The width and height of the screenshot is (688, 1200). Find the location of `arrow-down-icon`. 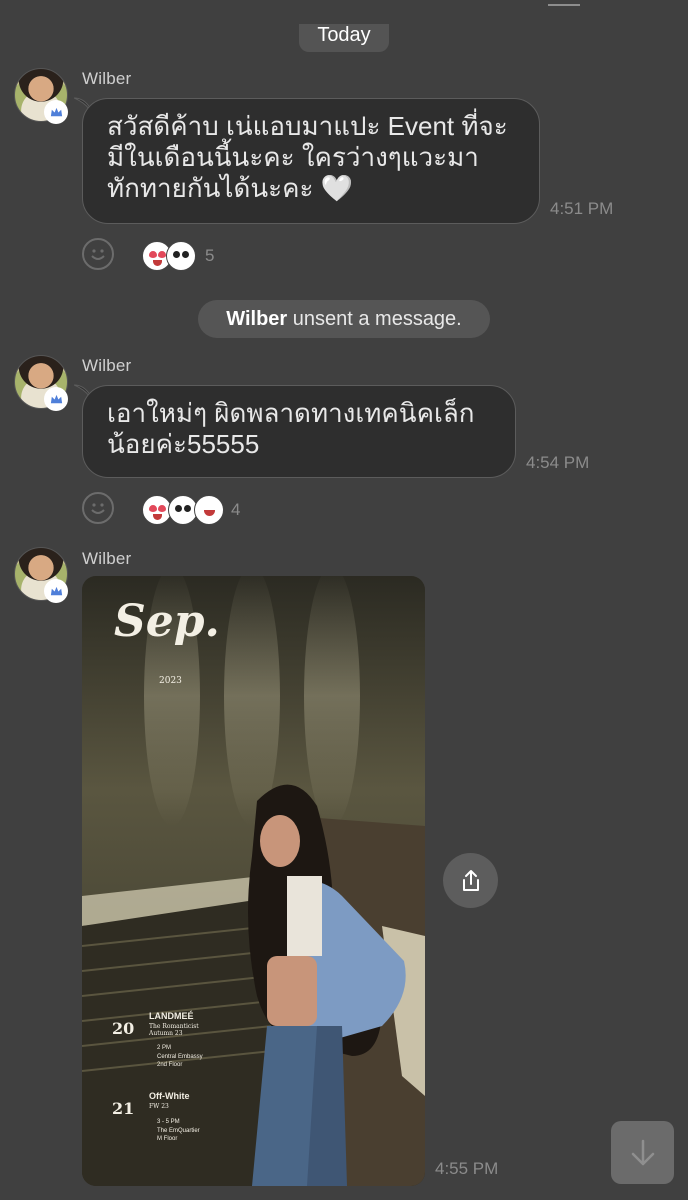

arrow-down-icon is located at coordinates (642, 1152).